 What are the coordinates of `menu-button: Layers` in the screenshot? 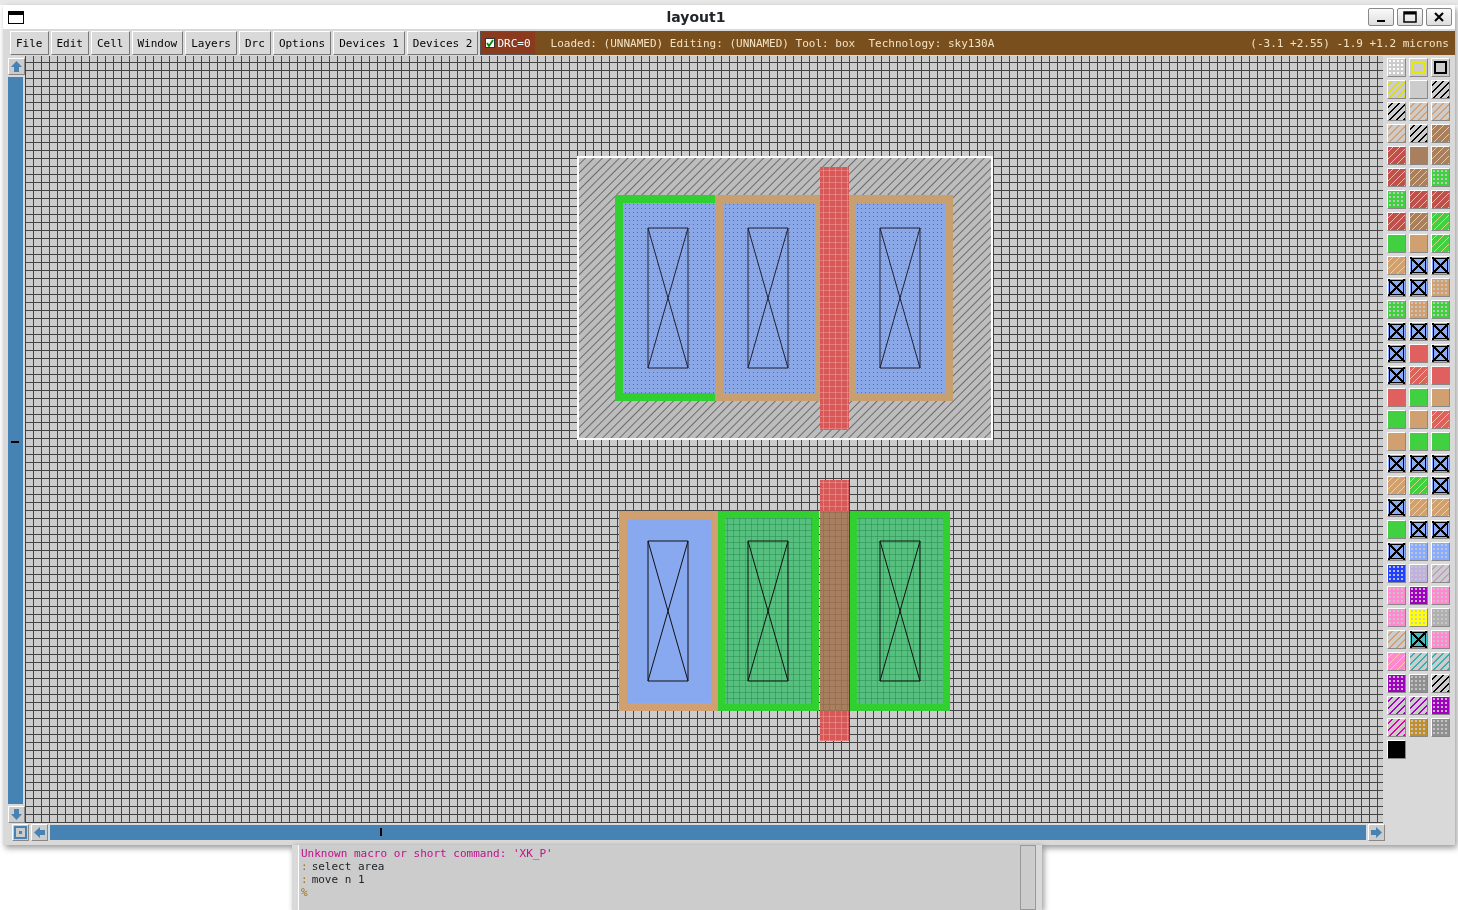 It's located at (211, 43).